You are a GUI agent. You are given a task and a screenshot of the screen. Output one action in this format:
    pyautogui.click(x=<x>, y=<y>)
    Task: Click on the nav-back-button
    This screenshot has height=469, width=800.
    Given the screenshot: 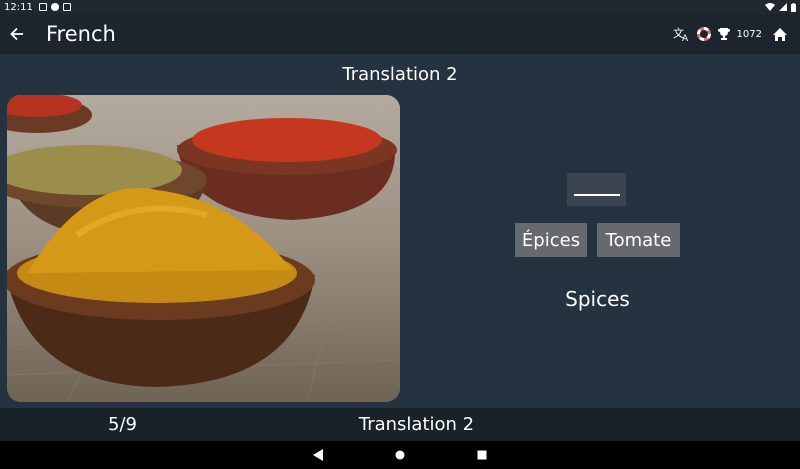 What is the action you would take?
    pyautogui.click(x=318, y=455)
    